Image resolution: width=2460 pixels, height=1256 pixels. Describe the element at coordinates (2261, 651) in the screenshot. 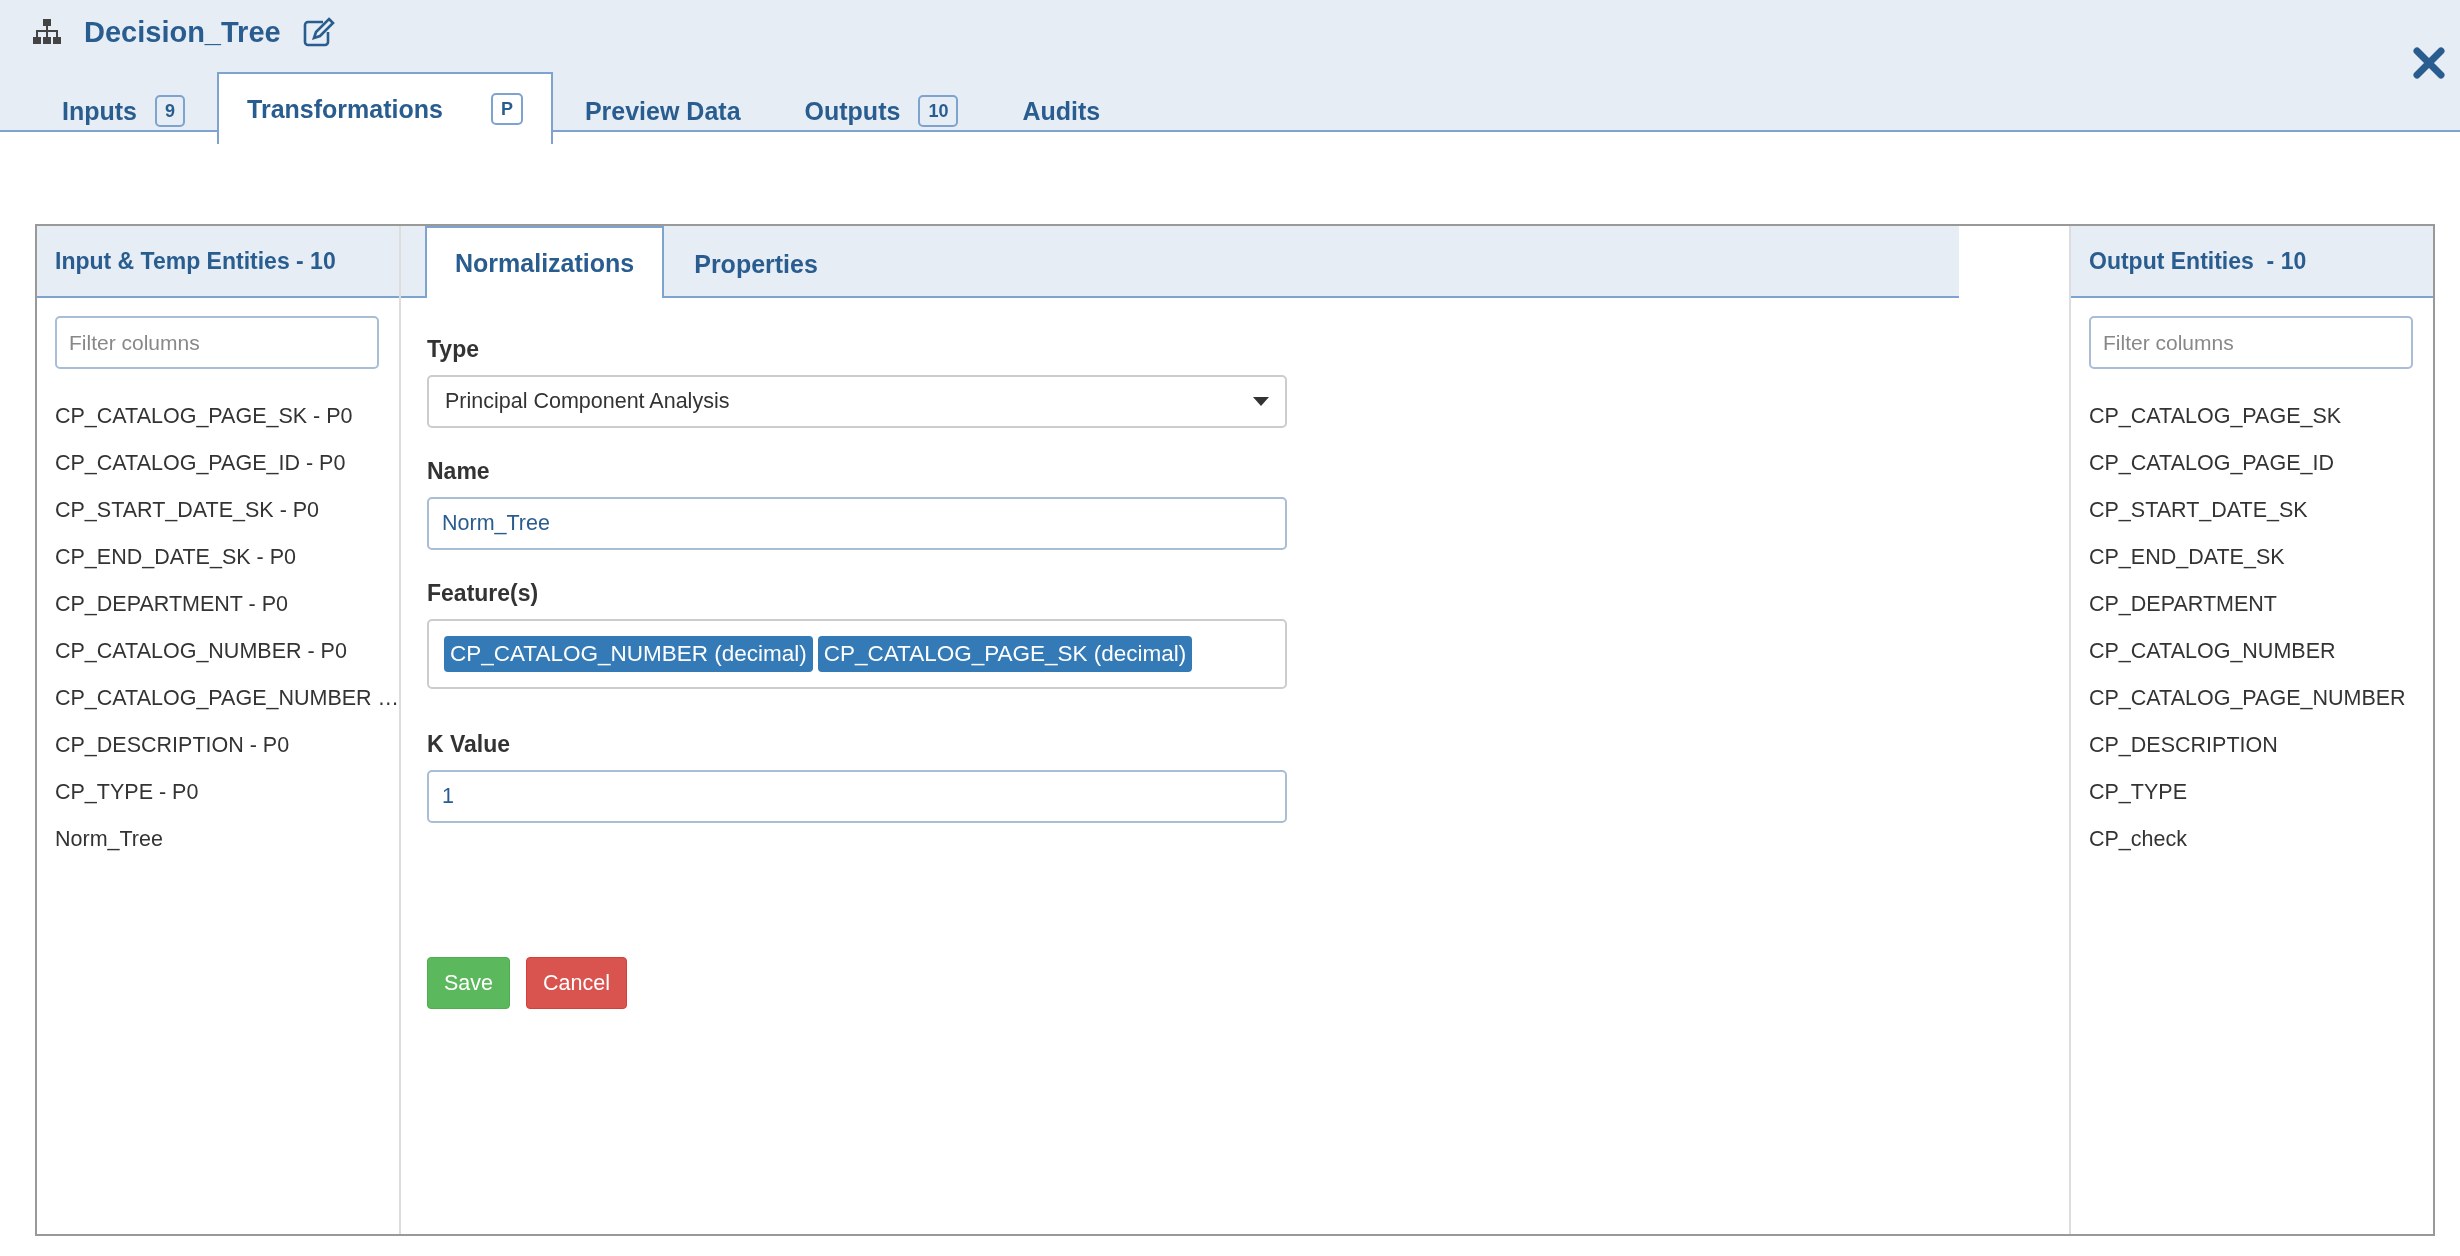

I see `column-item: CP_CATALOG_NUMBER` at that location.